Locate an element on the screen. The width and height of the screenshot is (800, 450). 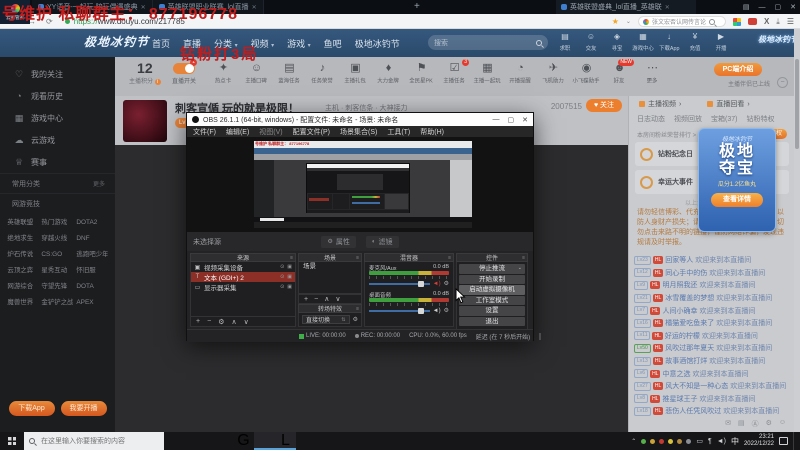
video-tab: 直播回看 › is located at coordinates (728, 104).